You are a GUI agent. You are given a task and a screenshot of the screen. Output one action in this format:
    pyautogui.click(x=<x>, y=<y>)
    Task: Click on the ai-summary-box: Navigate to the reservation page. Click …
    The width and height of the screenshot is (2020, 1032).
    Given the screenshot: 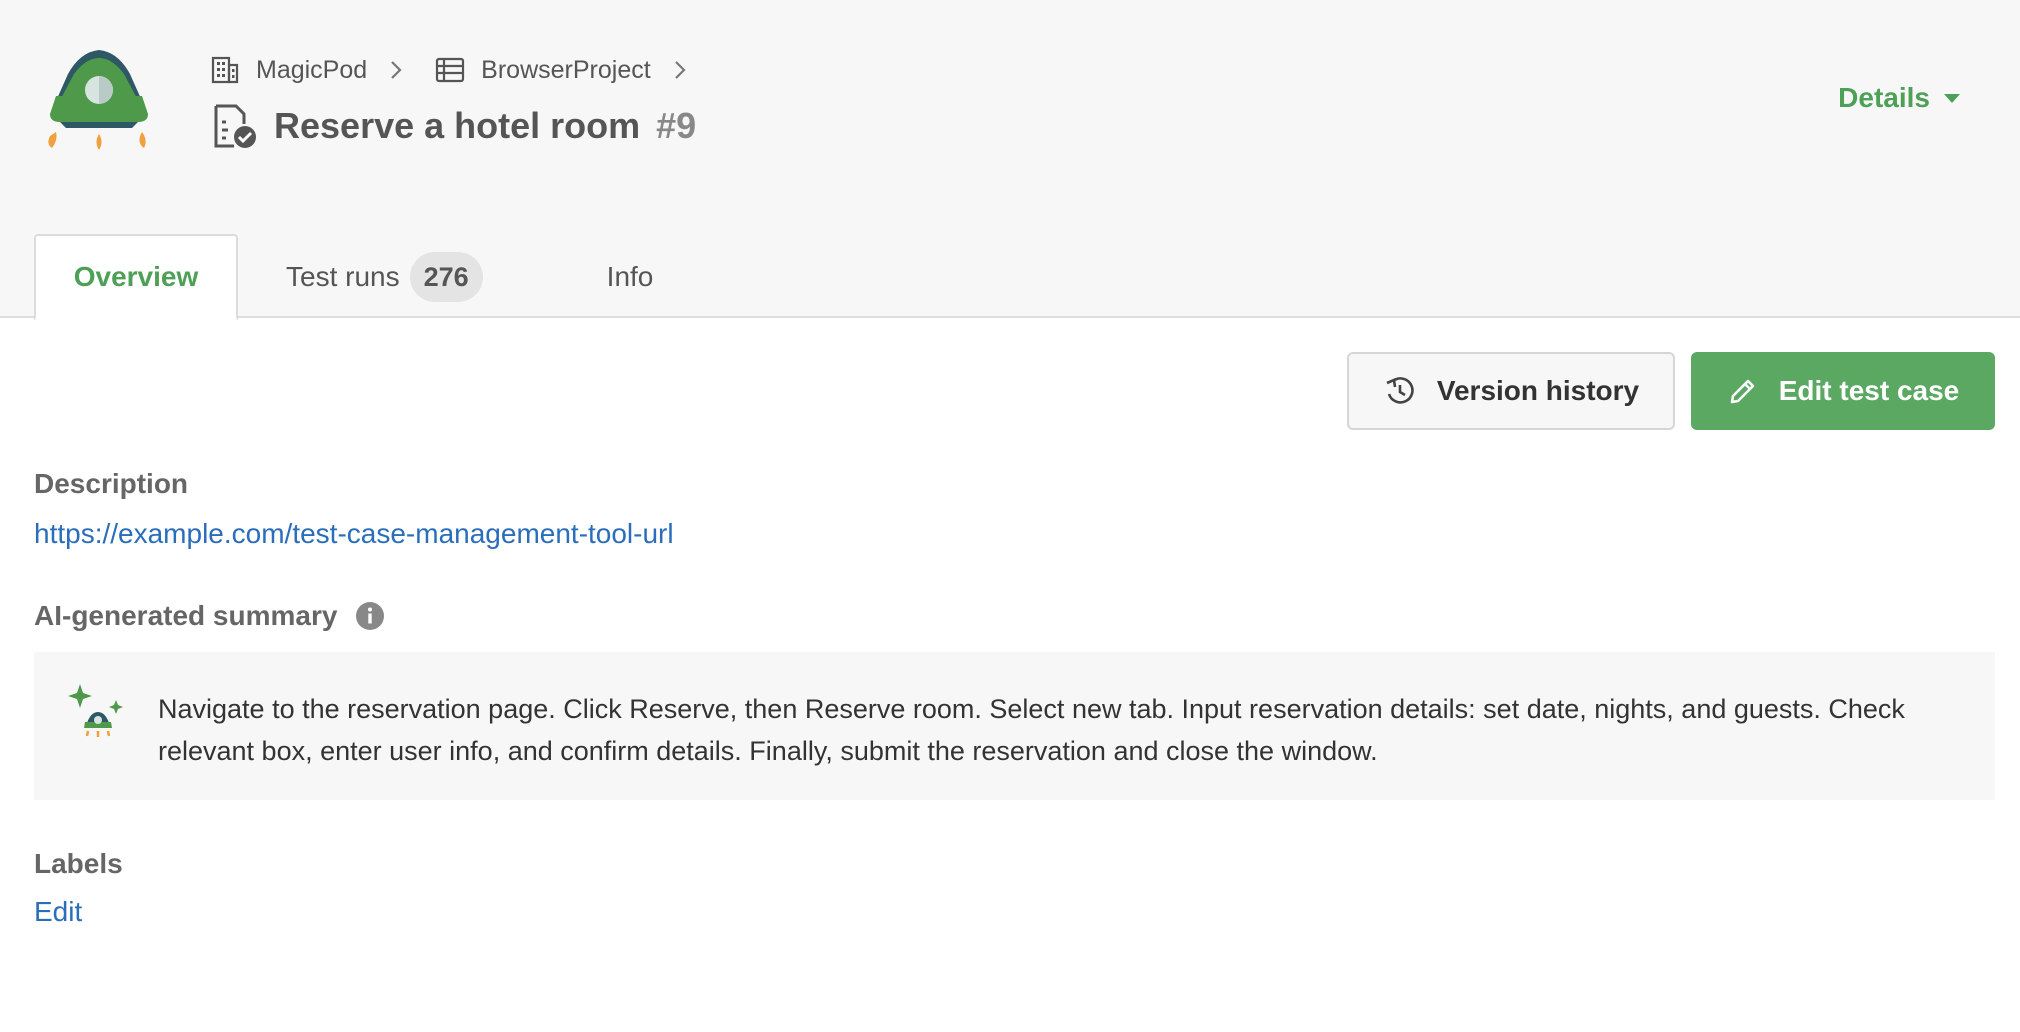 What is the action you would take?
    pyautogui.click(x=1014, y=726)
    